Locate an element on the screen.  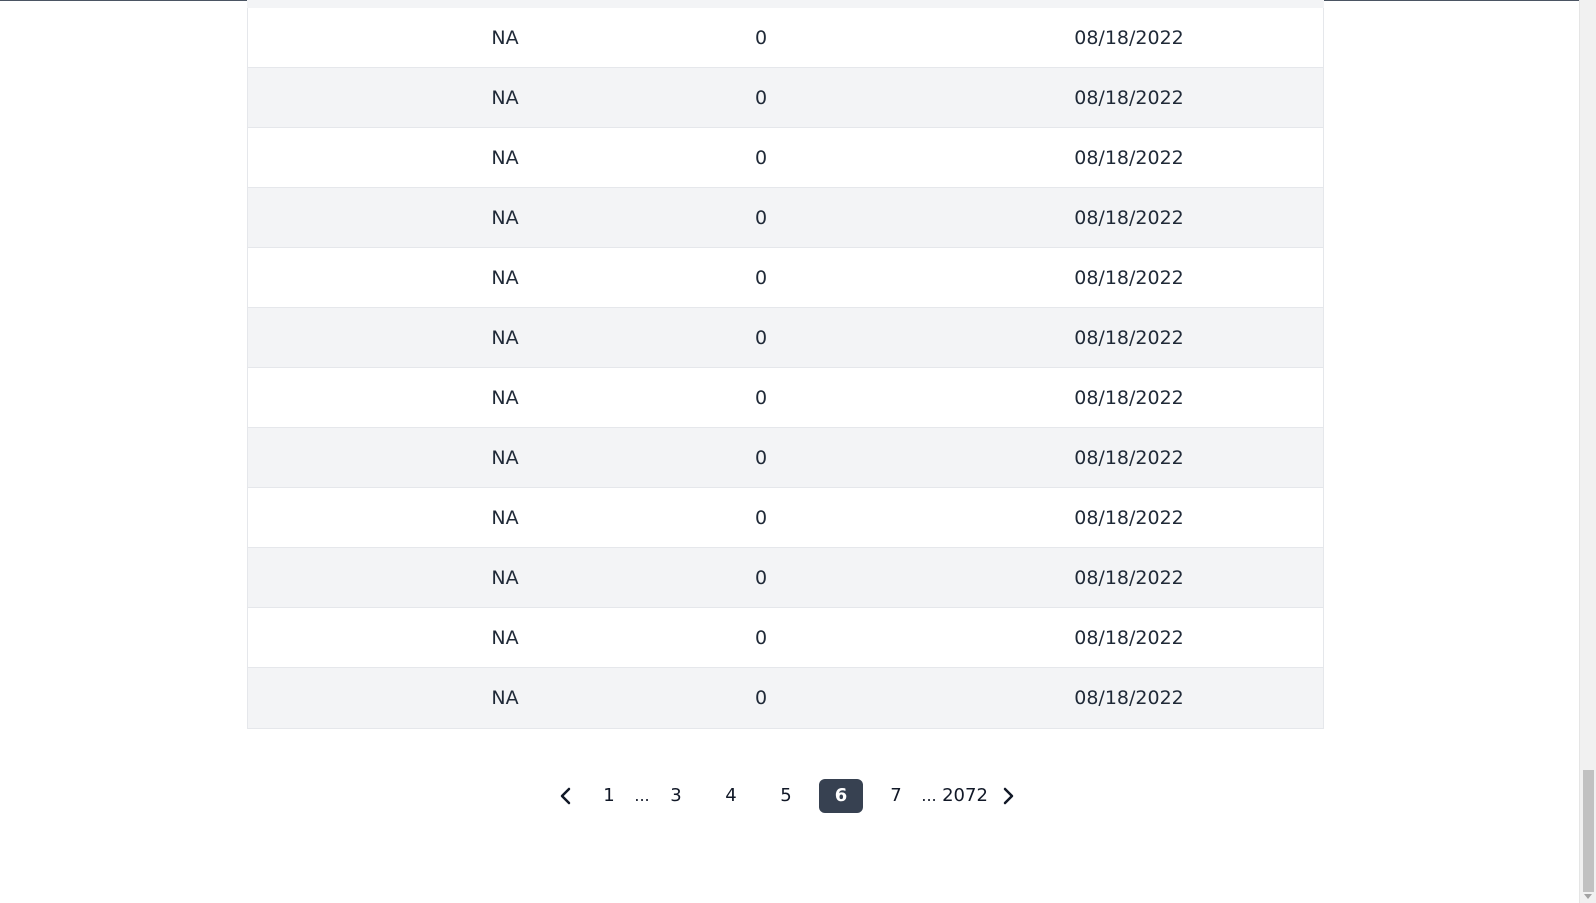
chevron-left-icon is located at coordinates (565, 796).